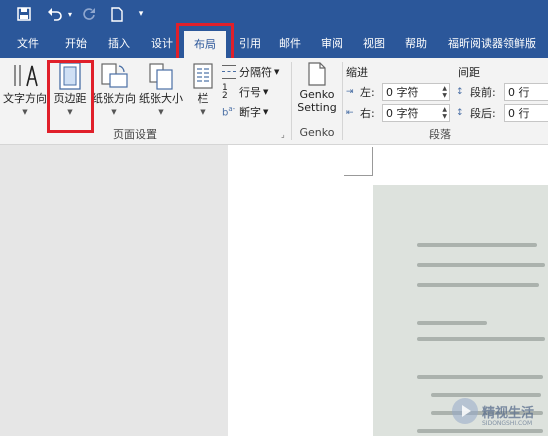 This screenshot has height=436, width=548. Describe the element at coordinates (70, 14) in the screenshot. I see `undo-dropdown-icon: ▾` at that location.